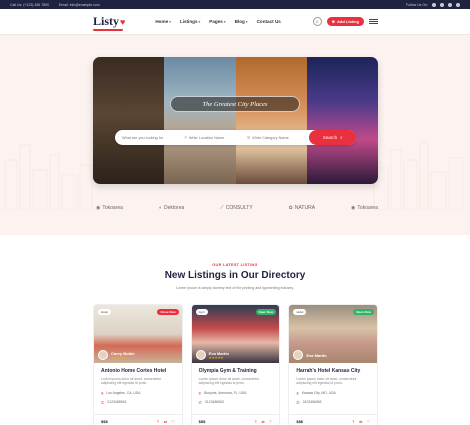 The width and height of the screenshot is (470, 425). Describe the element at coordinates (171, 208) in the screenshot. I see `brand-logo: ◐ Dektorea` at that location.